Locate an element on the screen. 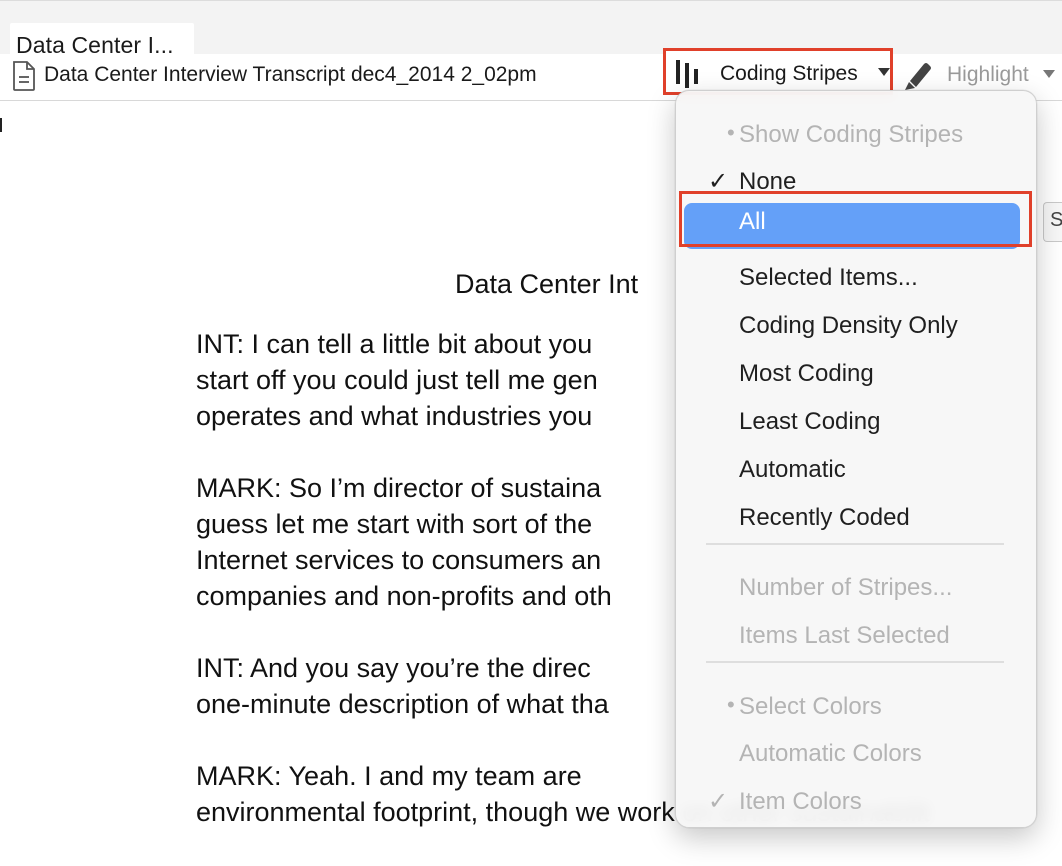  menu-item-label: Least Coding is located at coordinates (810, 421).